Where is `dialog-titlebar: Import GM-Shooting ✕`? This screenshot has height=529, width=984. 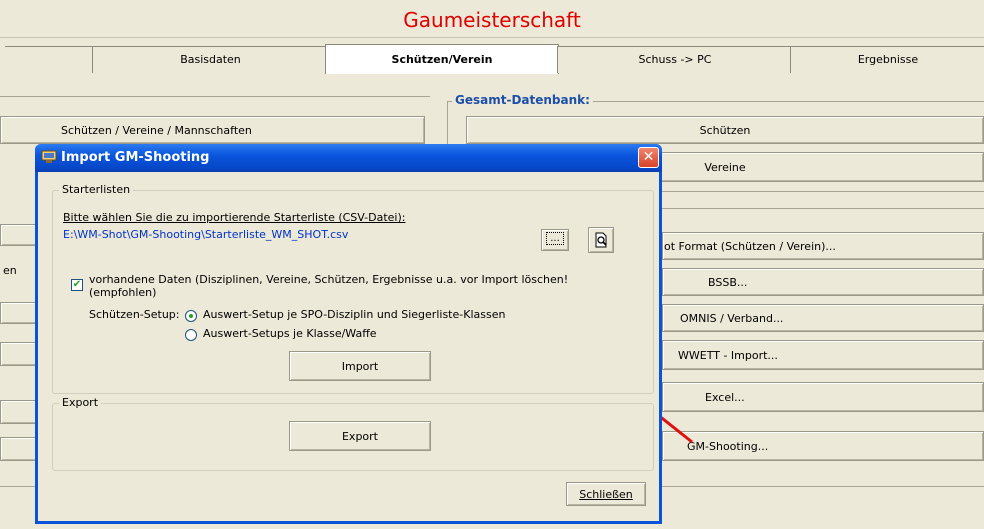
dialog-titlebar: Import GM-Shooting ✕ is located at coordinates (348, 158).